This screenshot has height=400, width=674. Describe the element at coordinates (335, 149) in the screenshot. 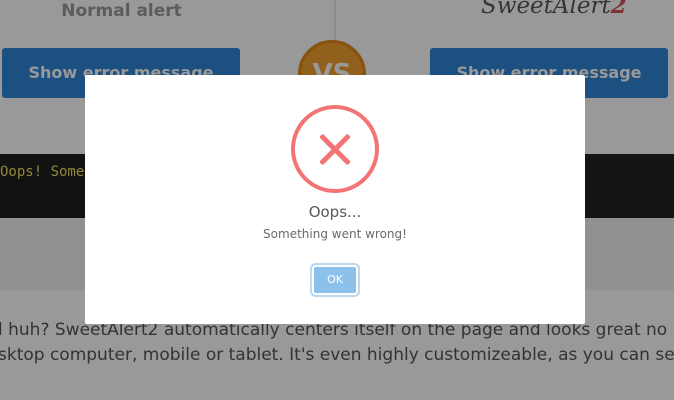

I see `error-x-icon` at that location.